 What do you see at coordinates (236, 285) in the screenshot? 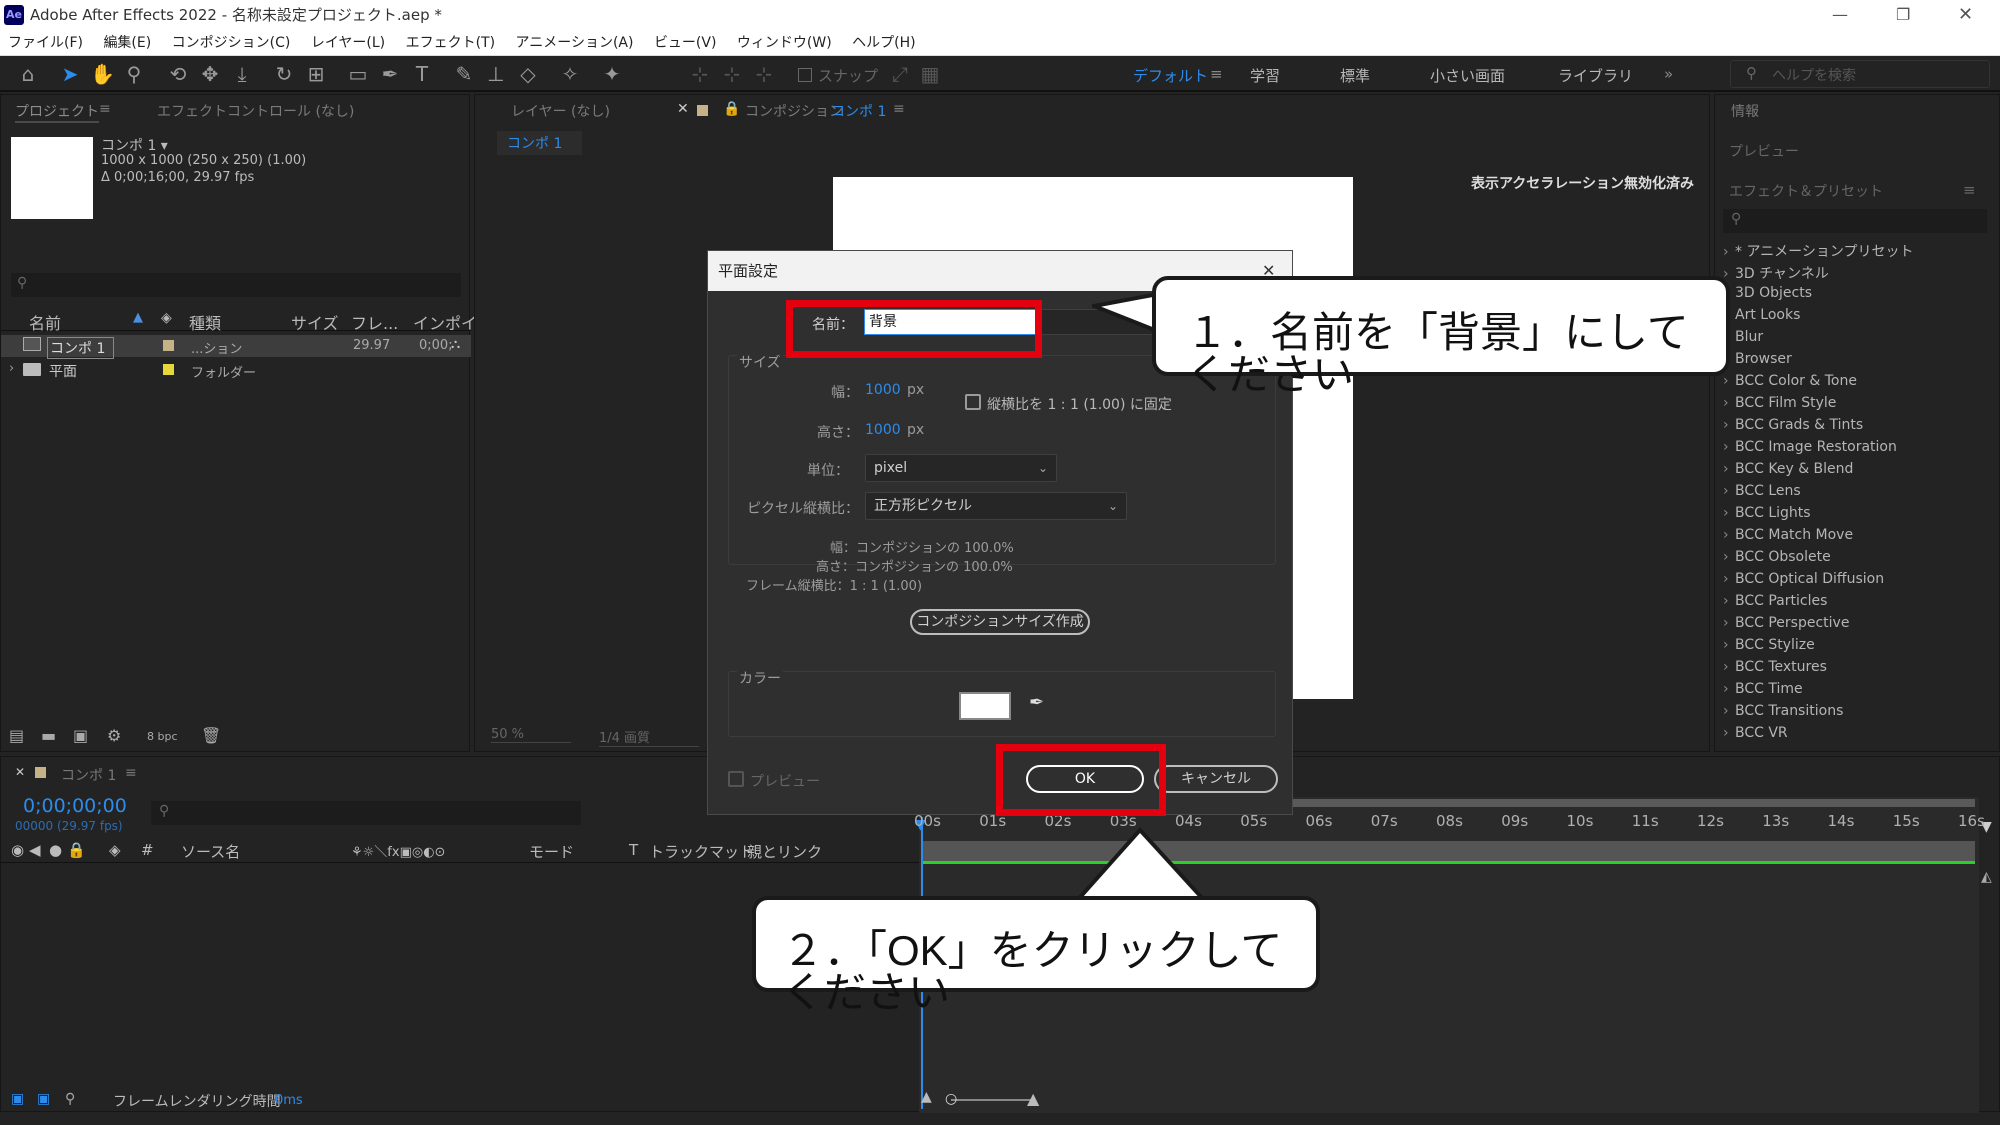
I see `project-search` at bounding box center [236, 285].